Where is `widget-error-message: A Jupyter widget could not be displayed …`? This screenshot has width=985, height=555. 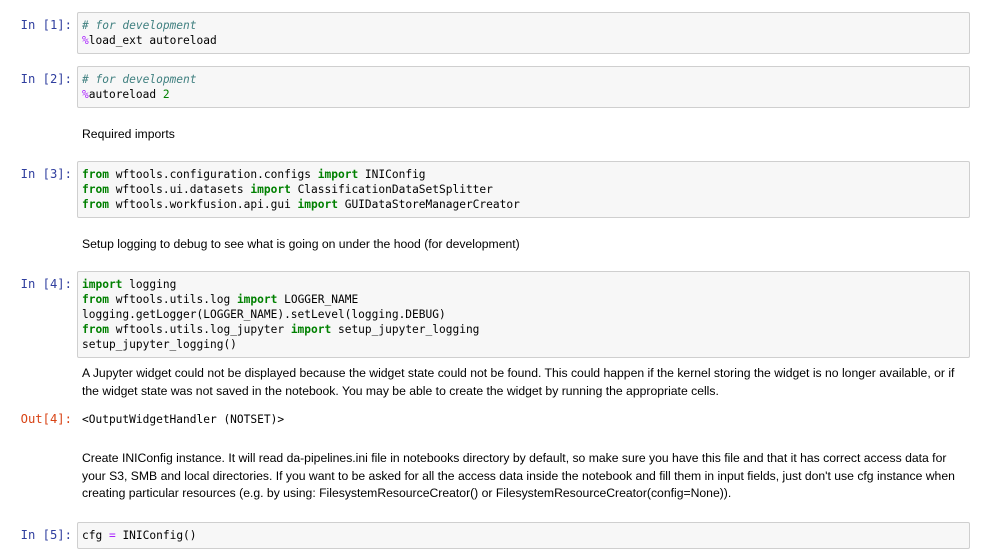
widget-error-message: A Jupyter widget could not be displayed … is located at coordinates (518, 382).